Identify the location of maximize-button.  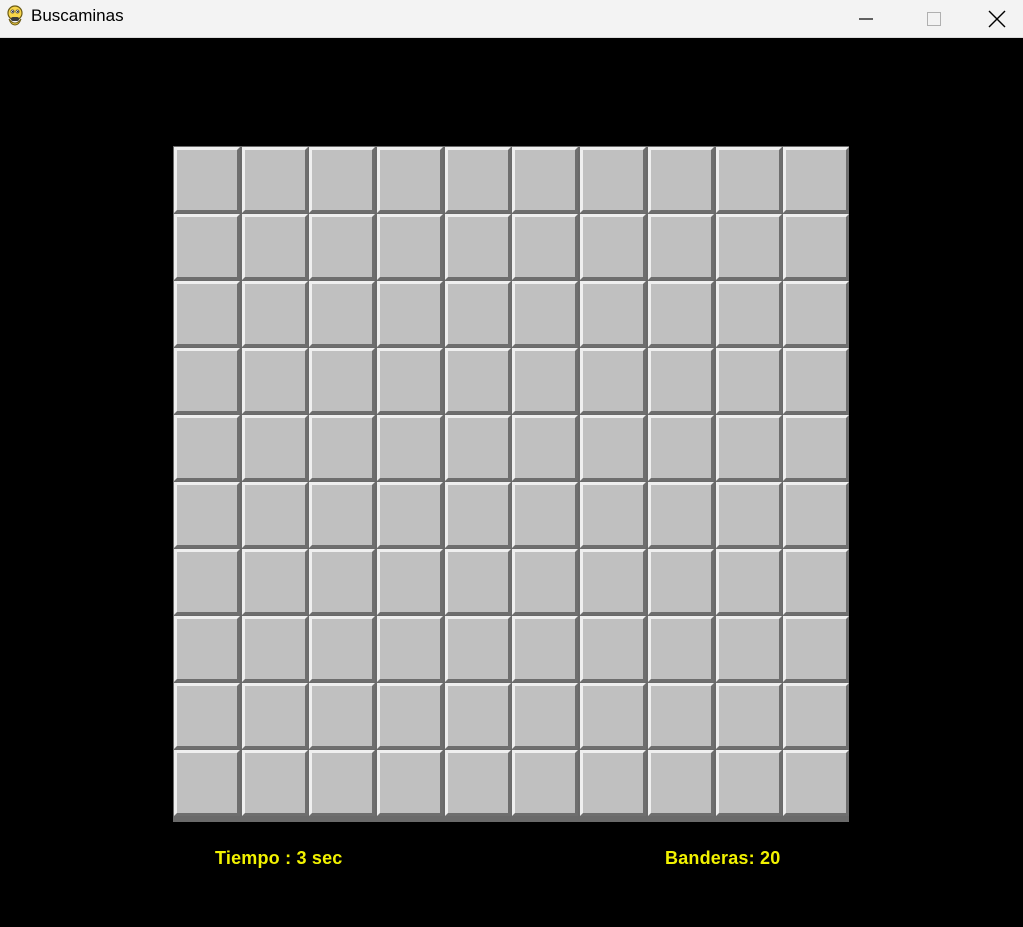
(934, 18).